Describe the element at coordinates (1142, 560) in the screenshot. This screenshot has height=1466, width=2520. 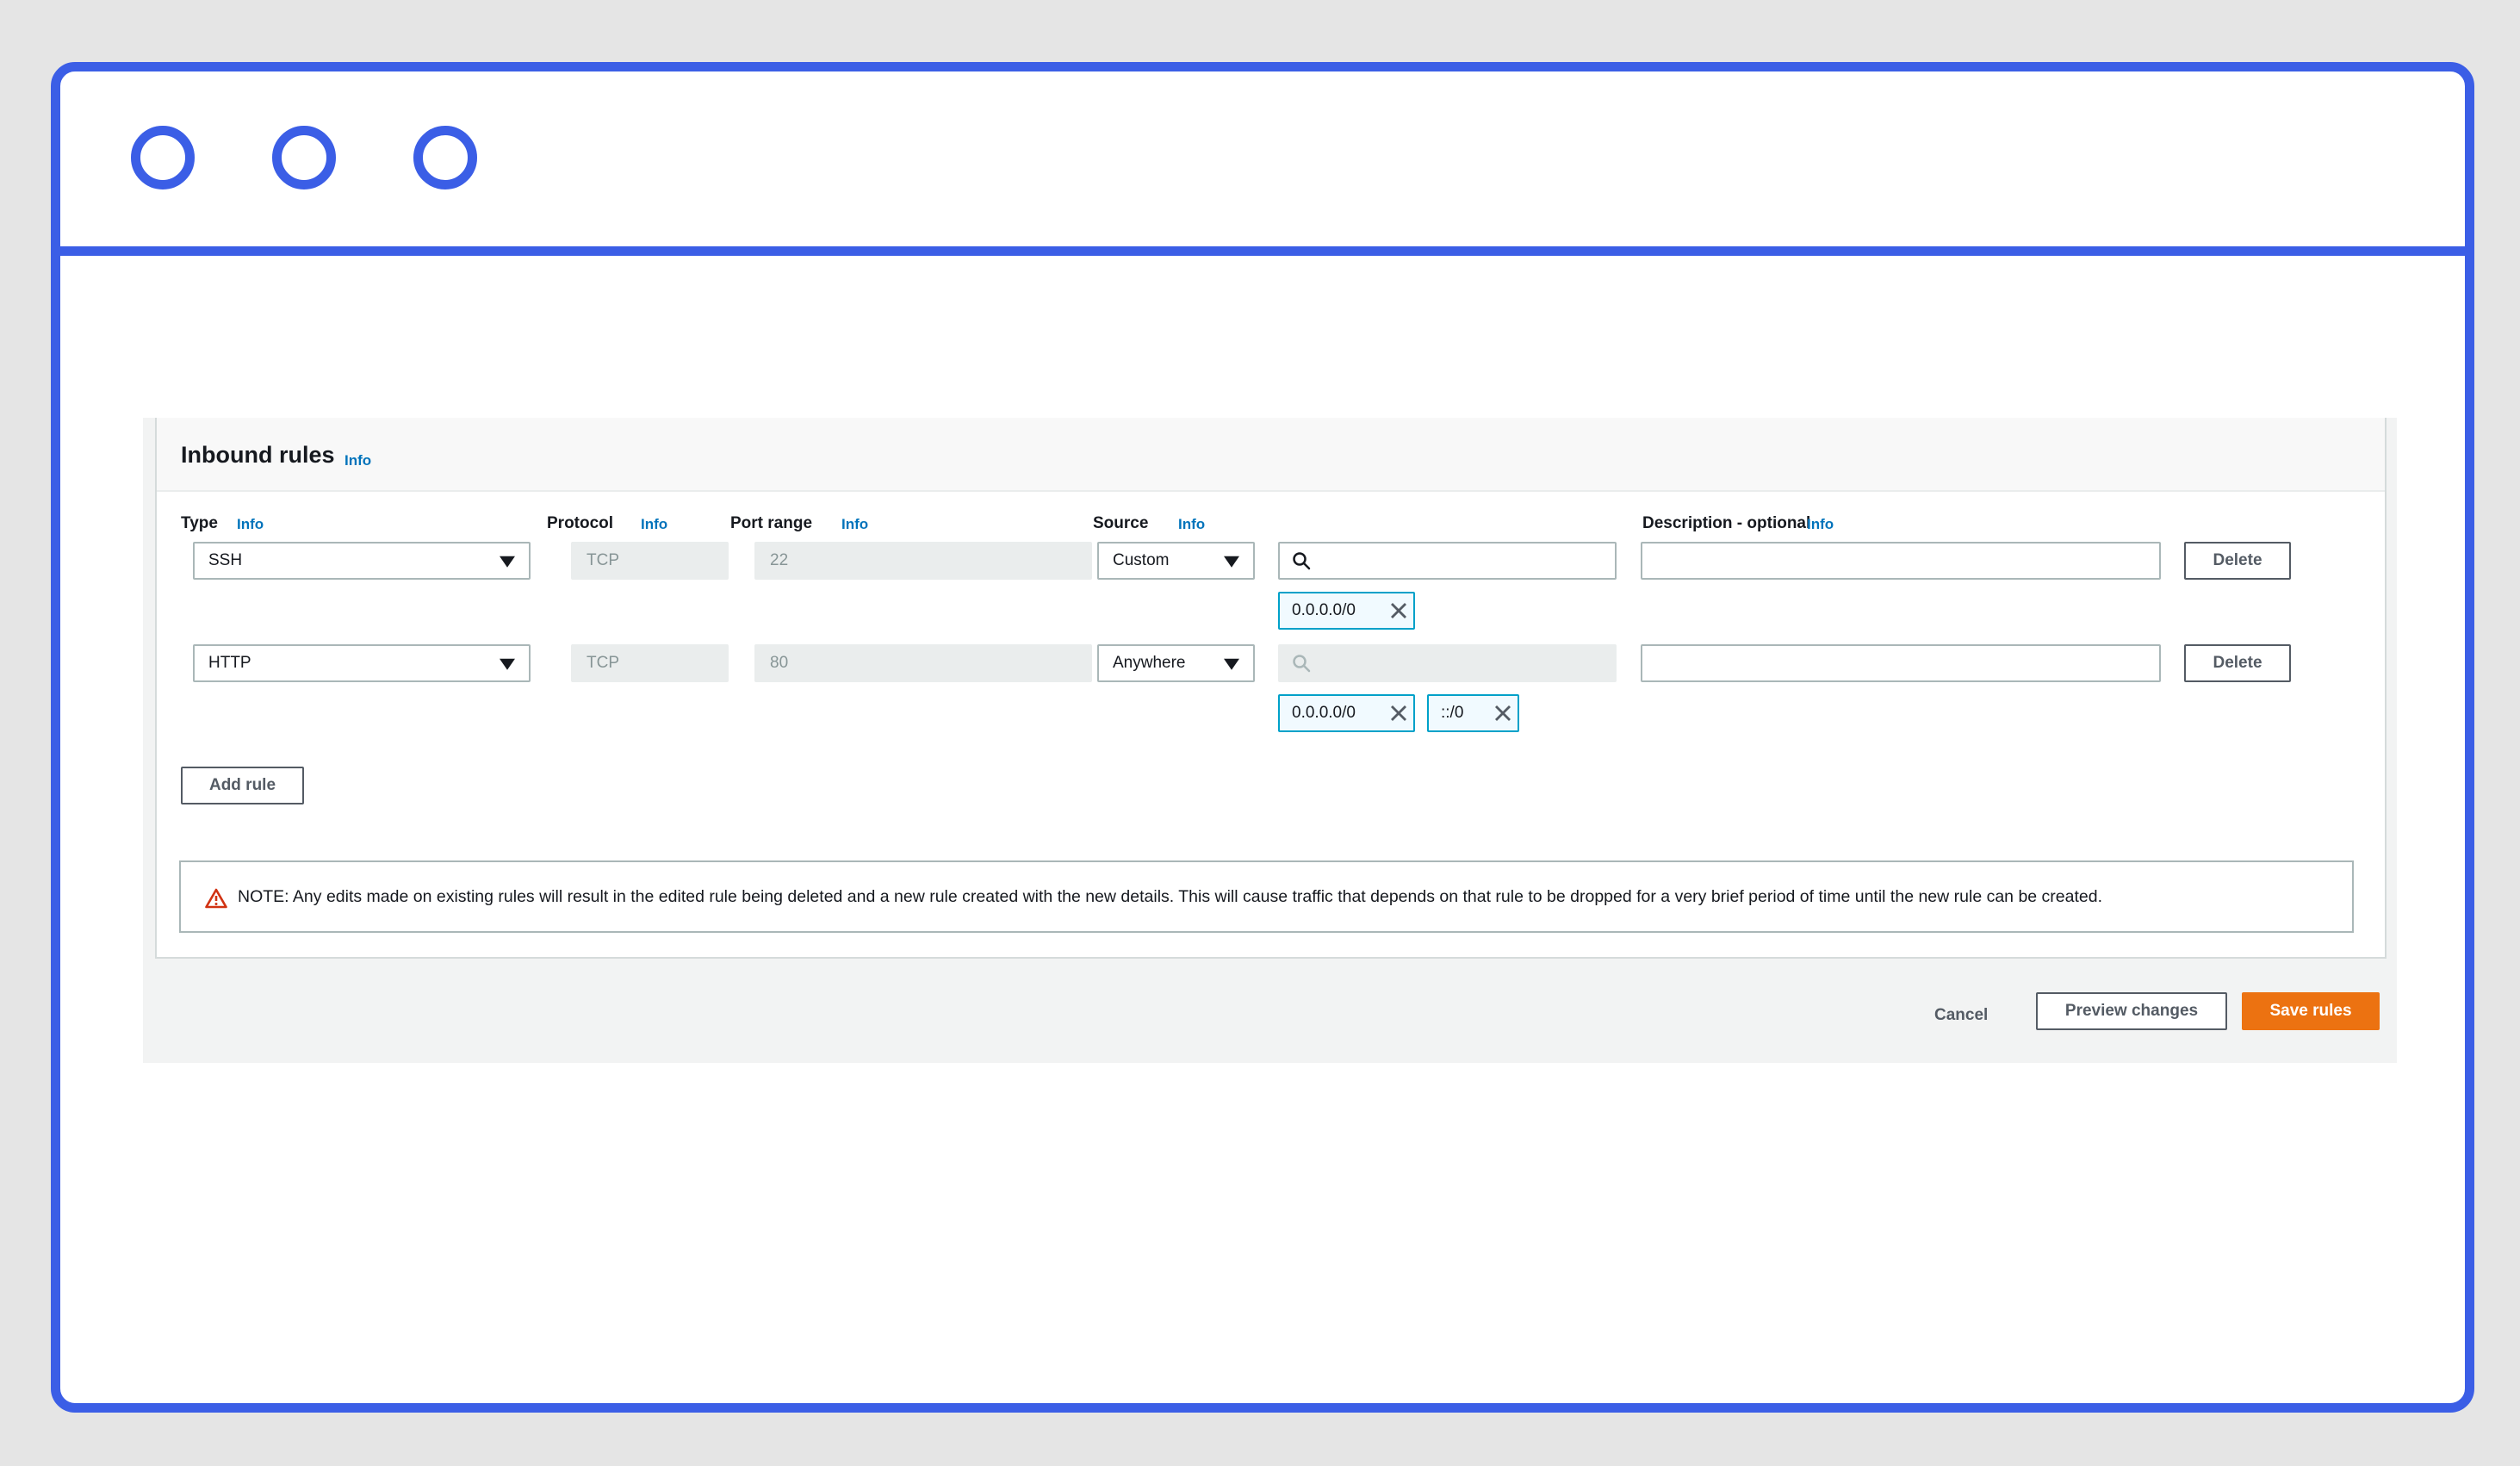
I see `source-select-value: Custom` at that location.